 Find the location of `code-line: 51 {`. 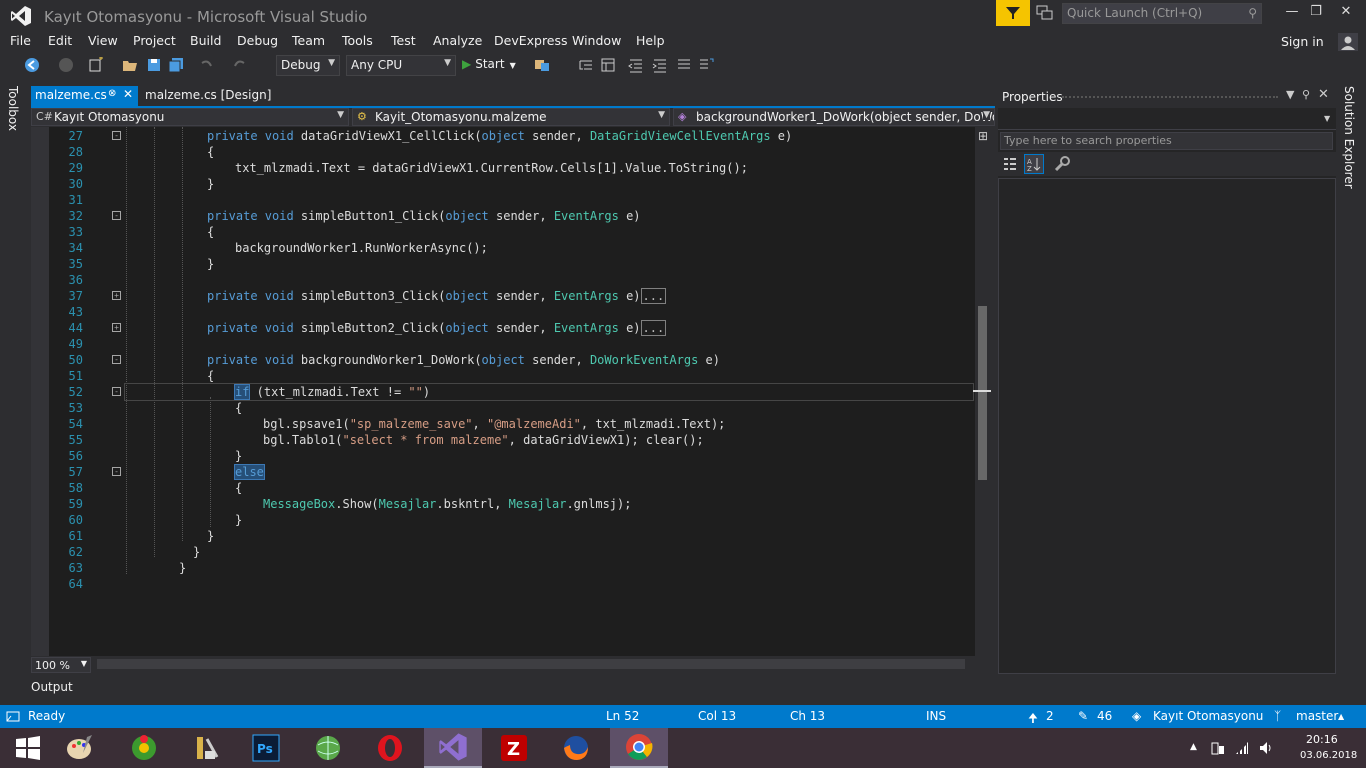

code-line: 51 { is located at coordinates (503, 376).